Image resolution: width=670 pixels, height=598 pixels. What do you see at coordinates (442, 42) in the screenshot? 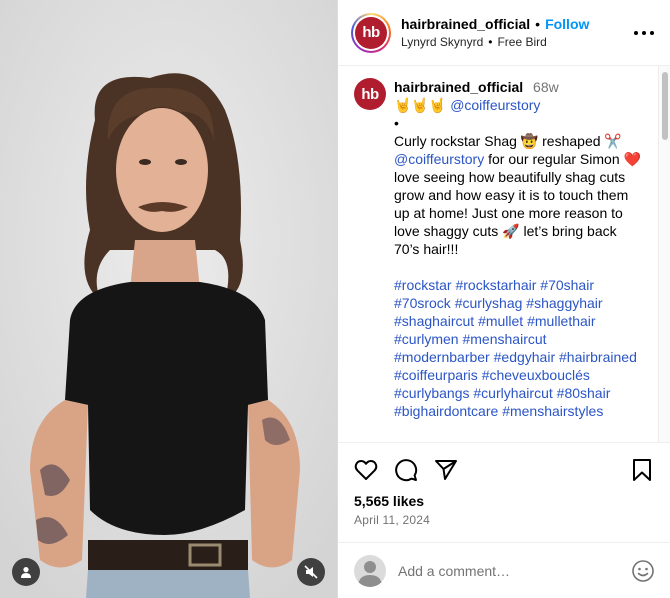
I see `audio-artist: Lynyrd Skynyrd` at bounding box center [442, 42].